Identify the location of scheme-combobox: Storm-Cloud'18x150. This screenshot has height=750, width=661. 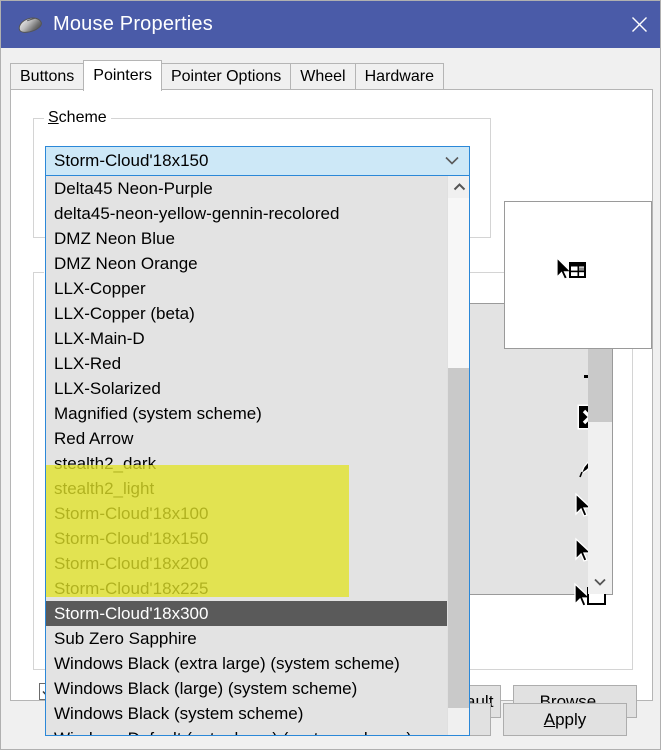
(257, 161).